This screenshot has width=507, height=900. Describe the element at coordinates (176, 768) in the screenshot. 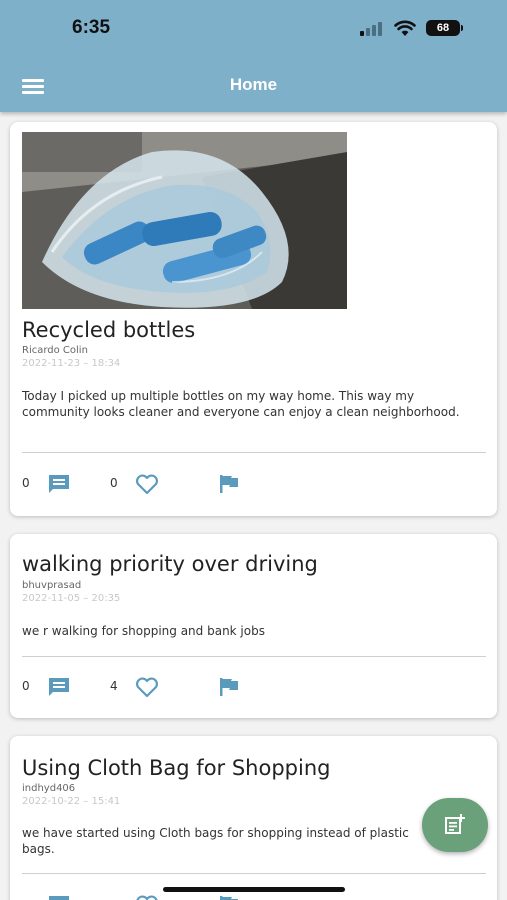

I see `post-title: Using Cloth Bag for Shopping` at that location.